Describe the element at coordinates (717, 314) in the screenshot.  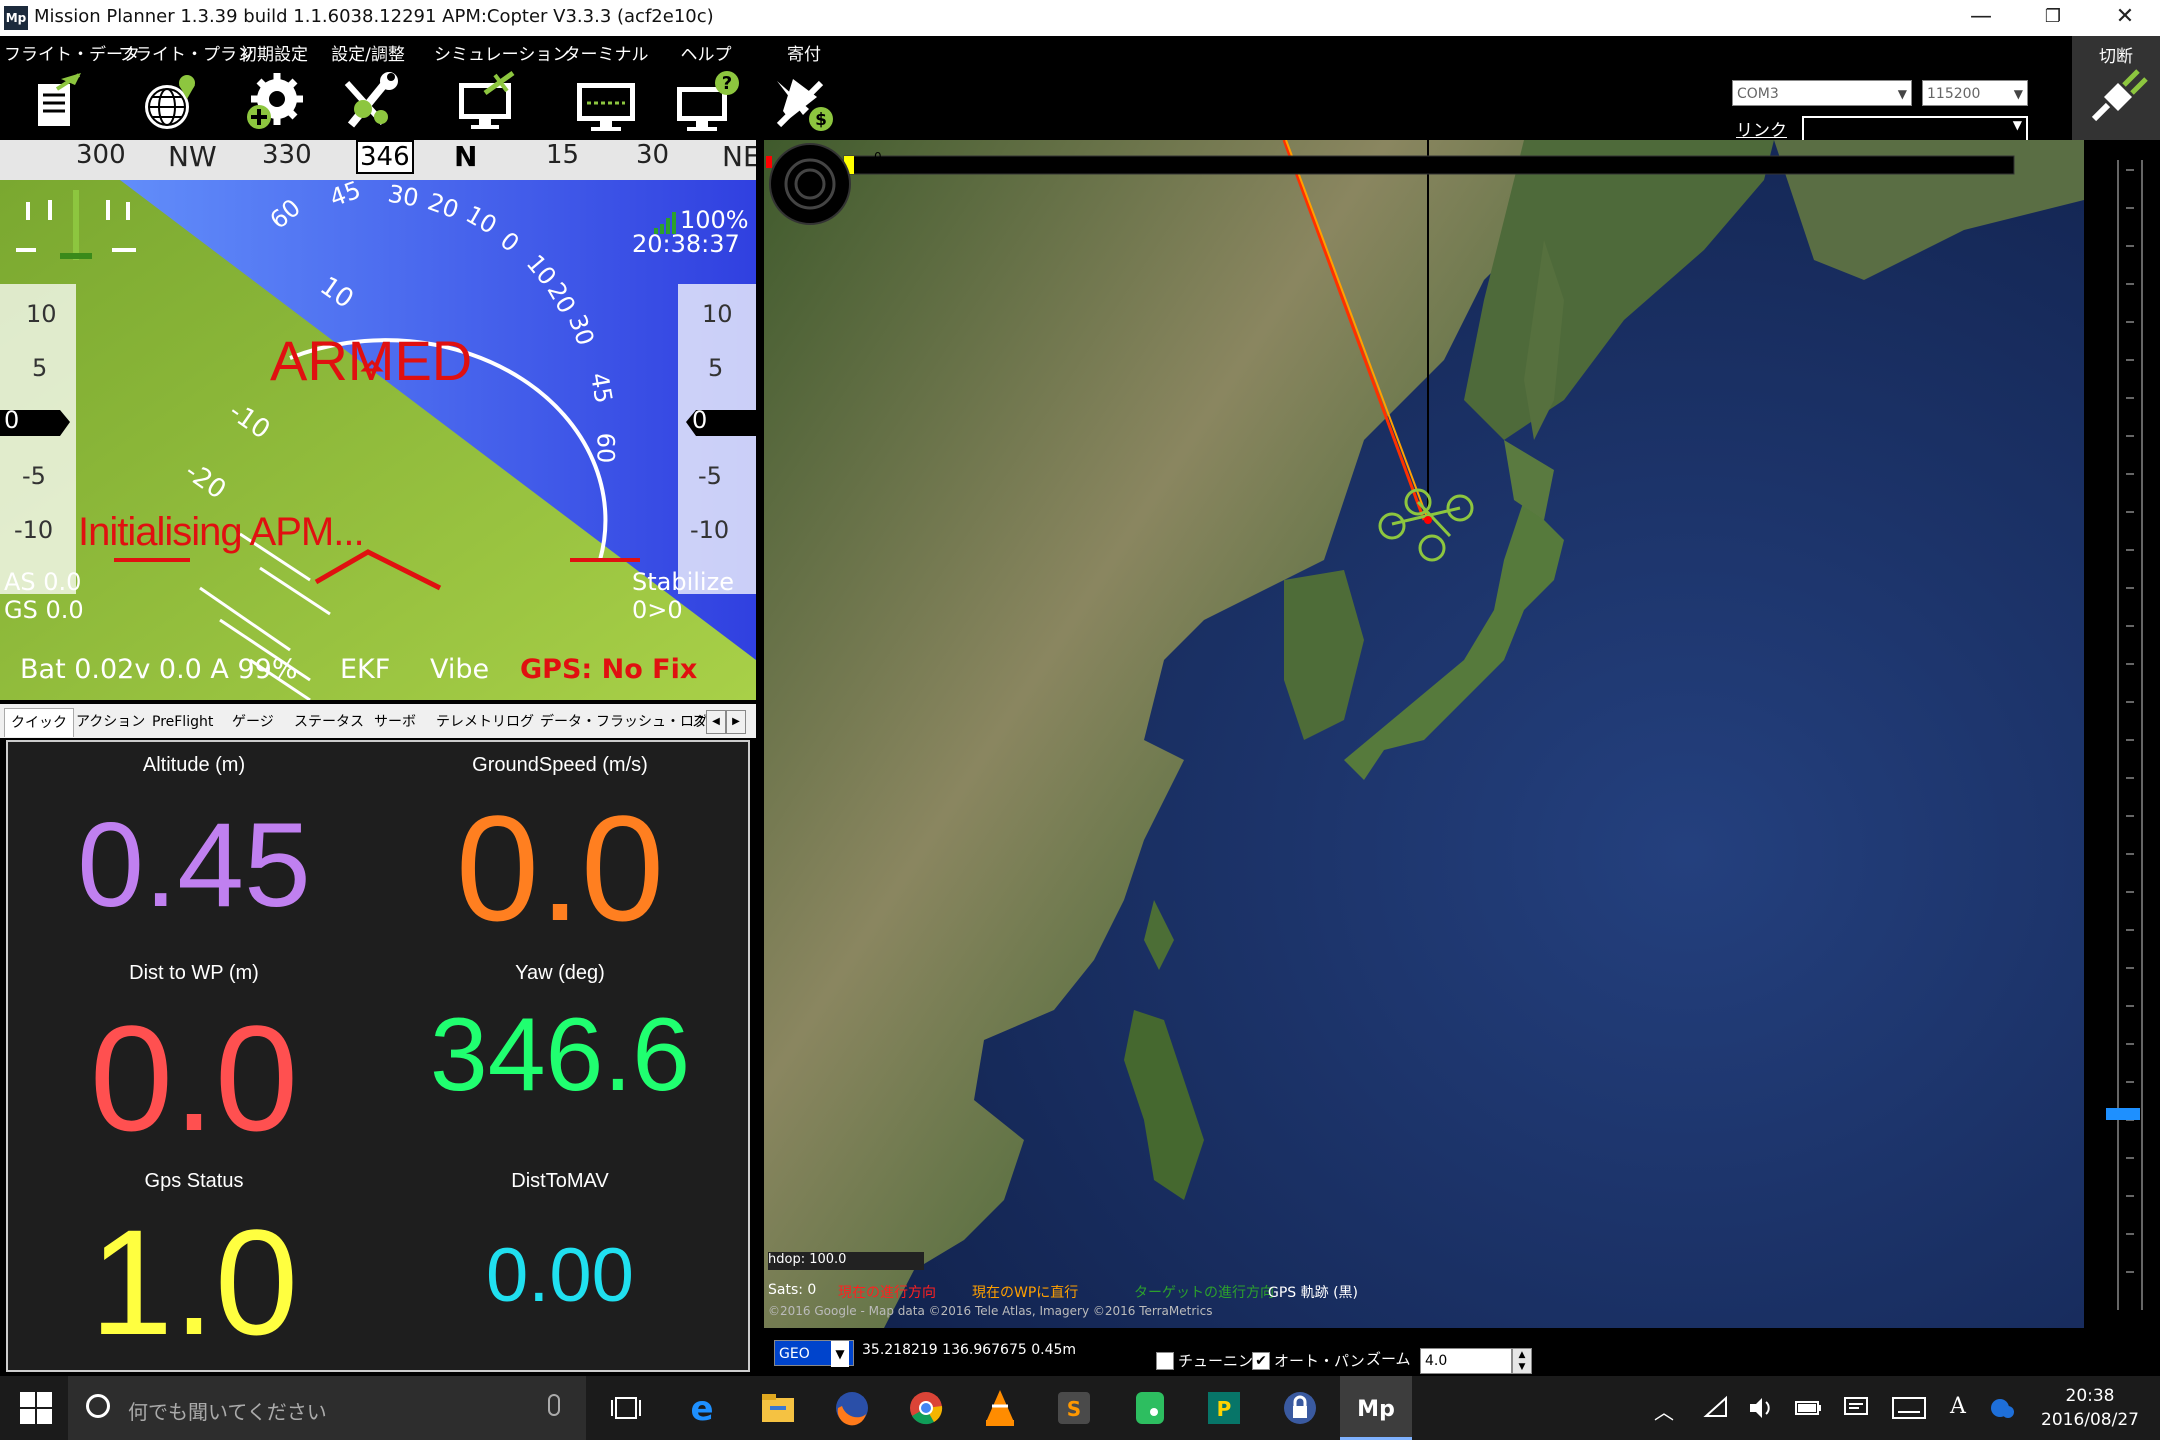
I see `right-tape-label: 10` at that location.